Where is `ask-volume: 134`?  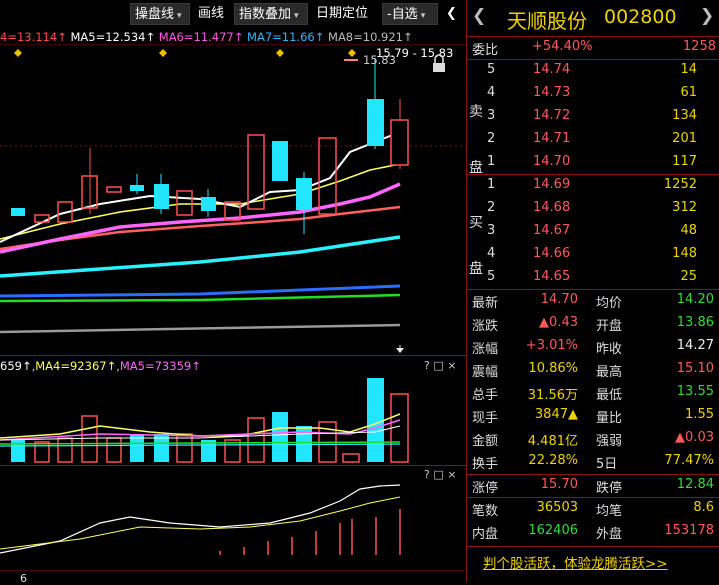
ask-volume: 134 is located at coordinates (684, 115).